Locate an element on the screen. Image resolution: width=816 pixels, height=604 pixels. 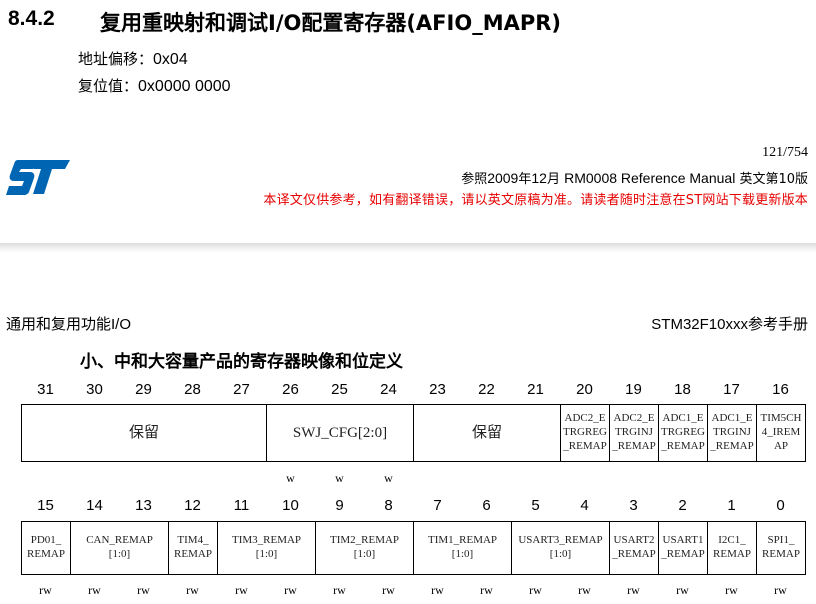
field-label: TIM1_REMAP is located at coordinates (462, 540).